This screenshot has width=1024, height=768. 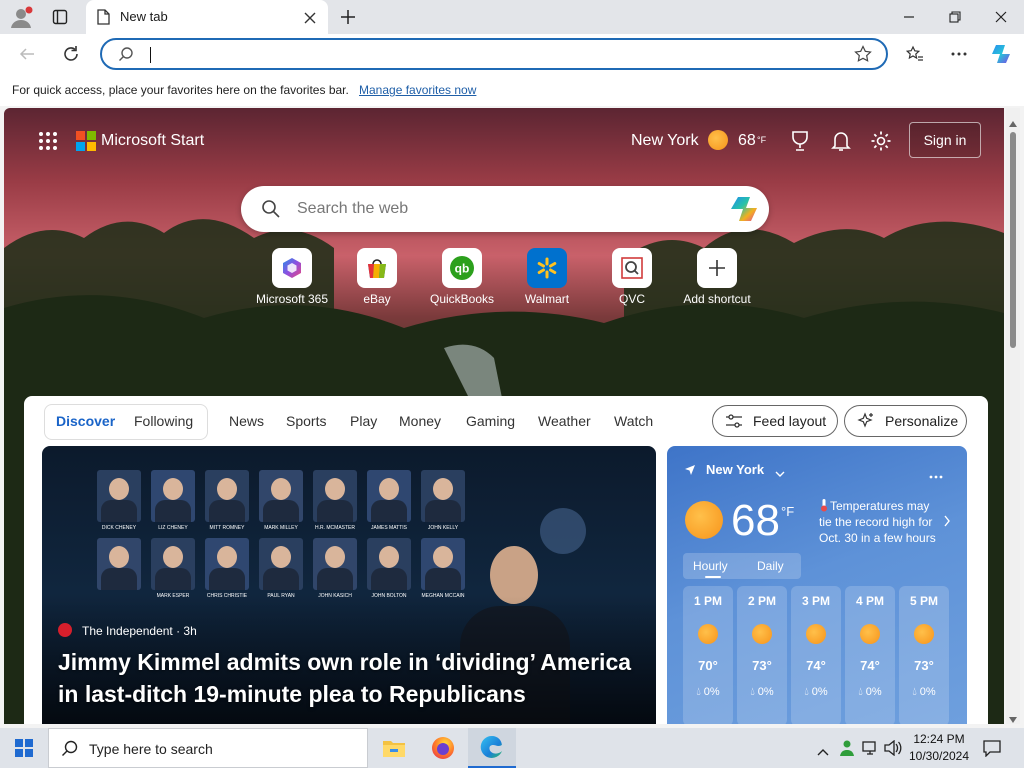 What do you see at coordinates (547, 280) in the screenshot?
I see `shortcut-walmart: Walmart` at bounding box center [547, 280].